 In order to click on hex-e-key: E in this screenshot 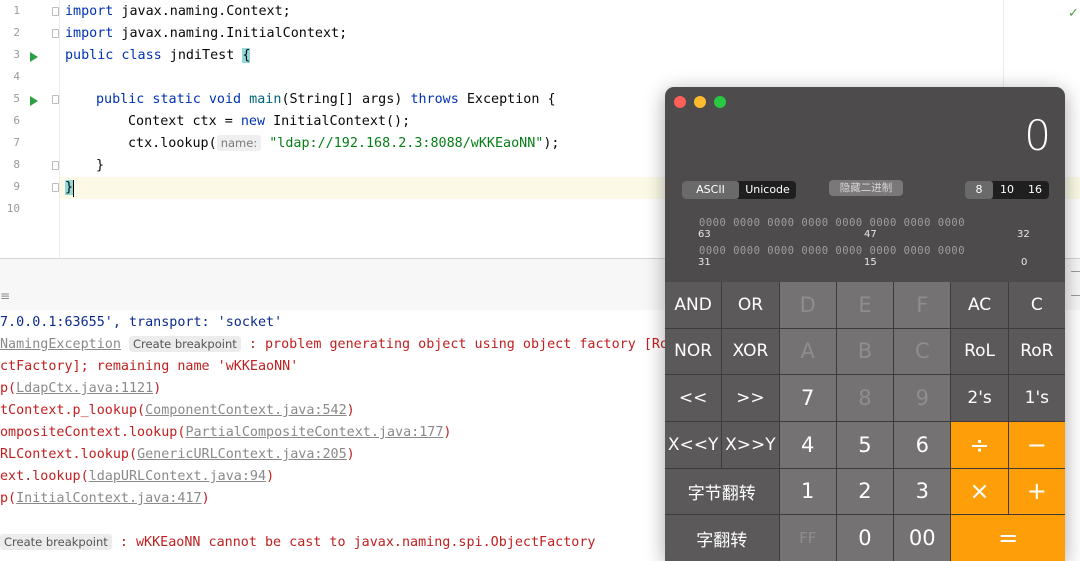, I will do `click(865, 305)`.